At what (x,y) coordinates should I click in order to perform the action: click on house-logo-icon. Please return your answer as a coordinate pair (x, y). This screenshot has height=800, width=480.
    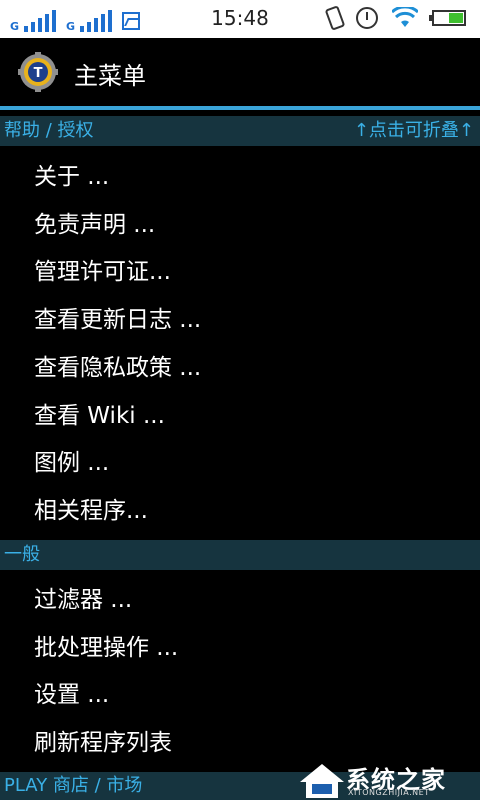
    Looking at the image, I should click on (322, 781).